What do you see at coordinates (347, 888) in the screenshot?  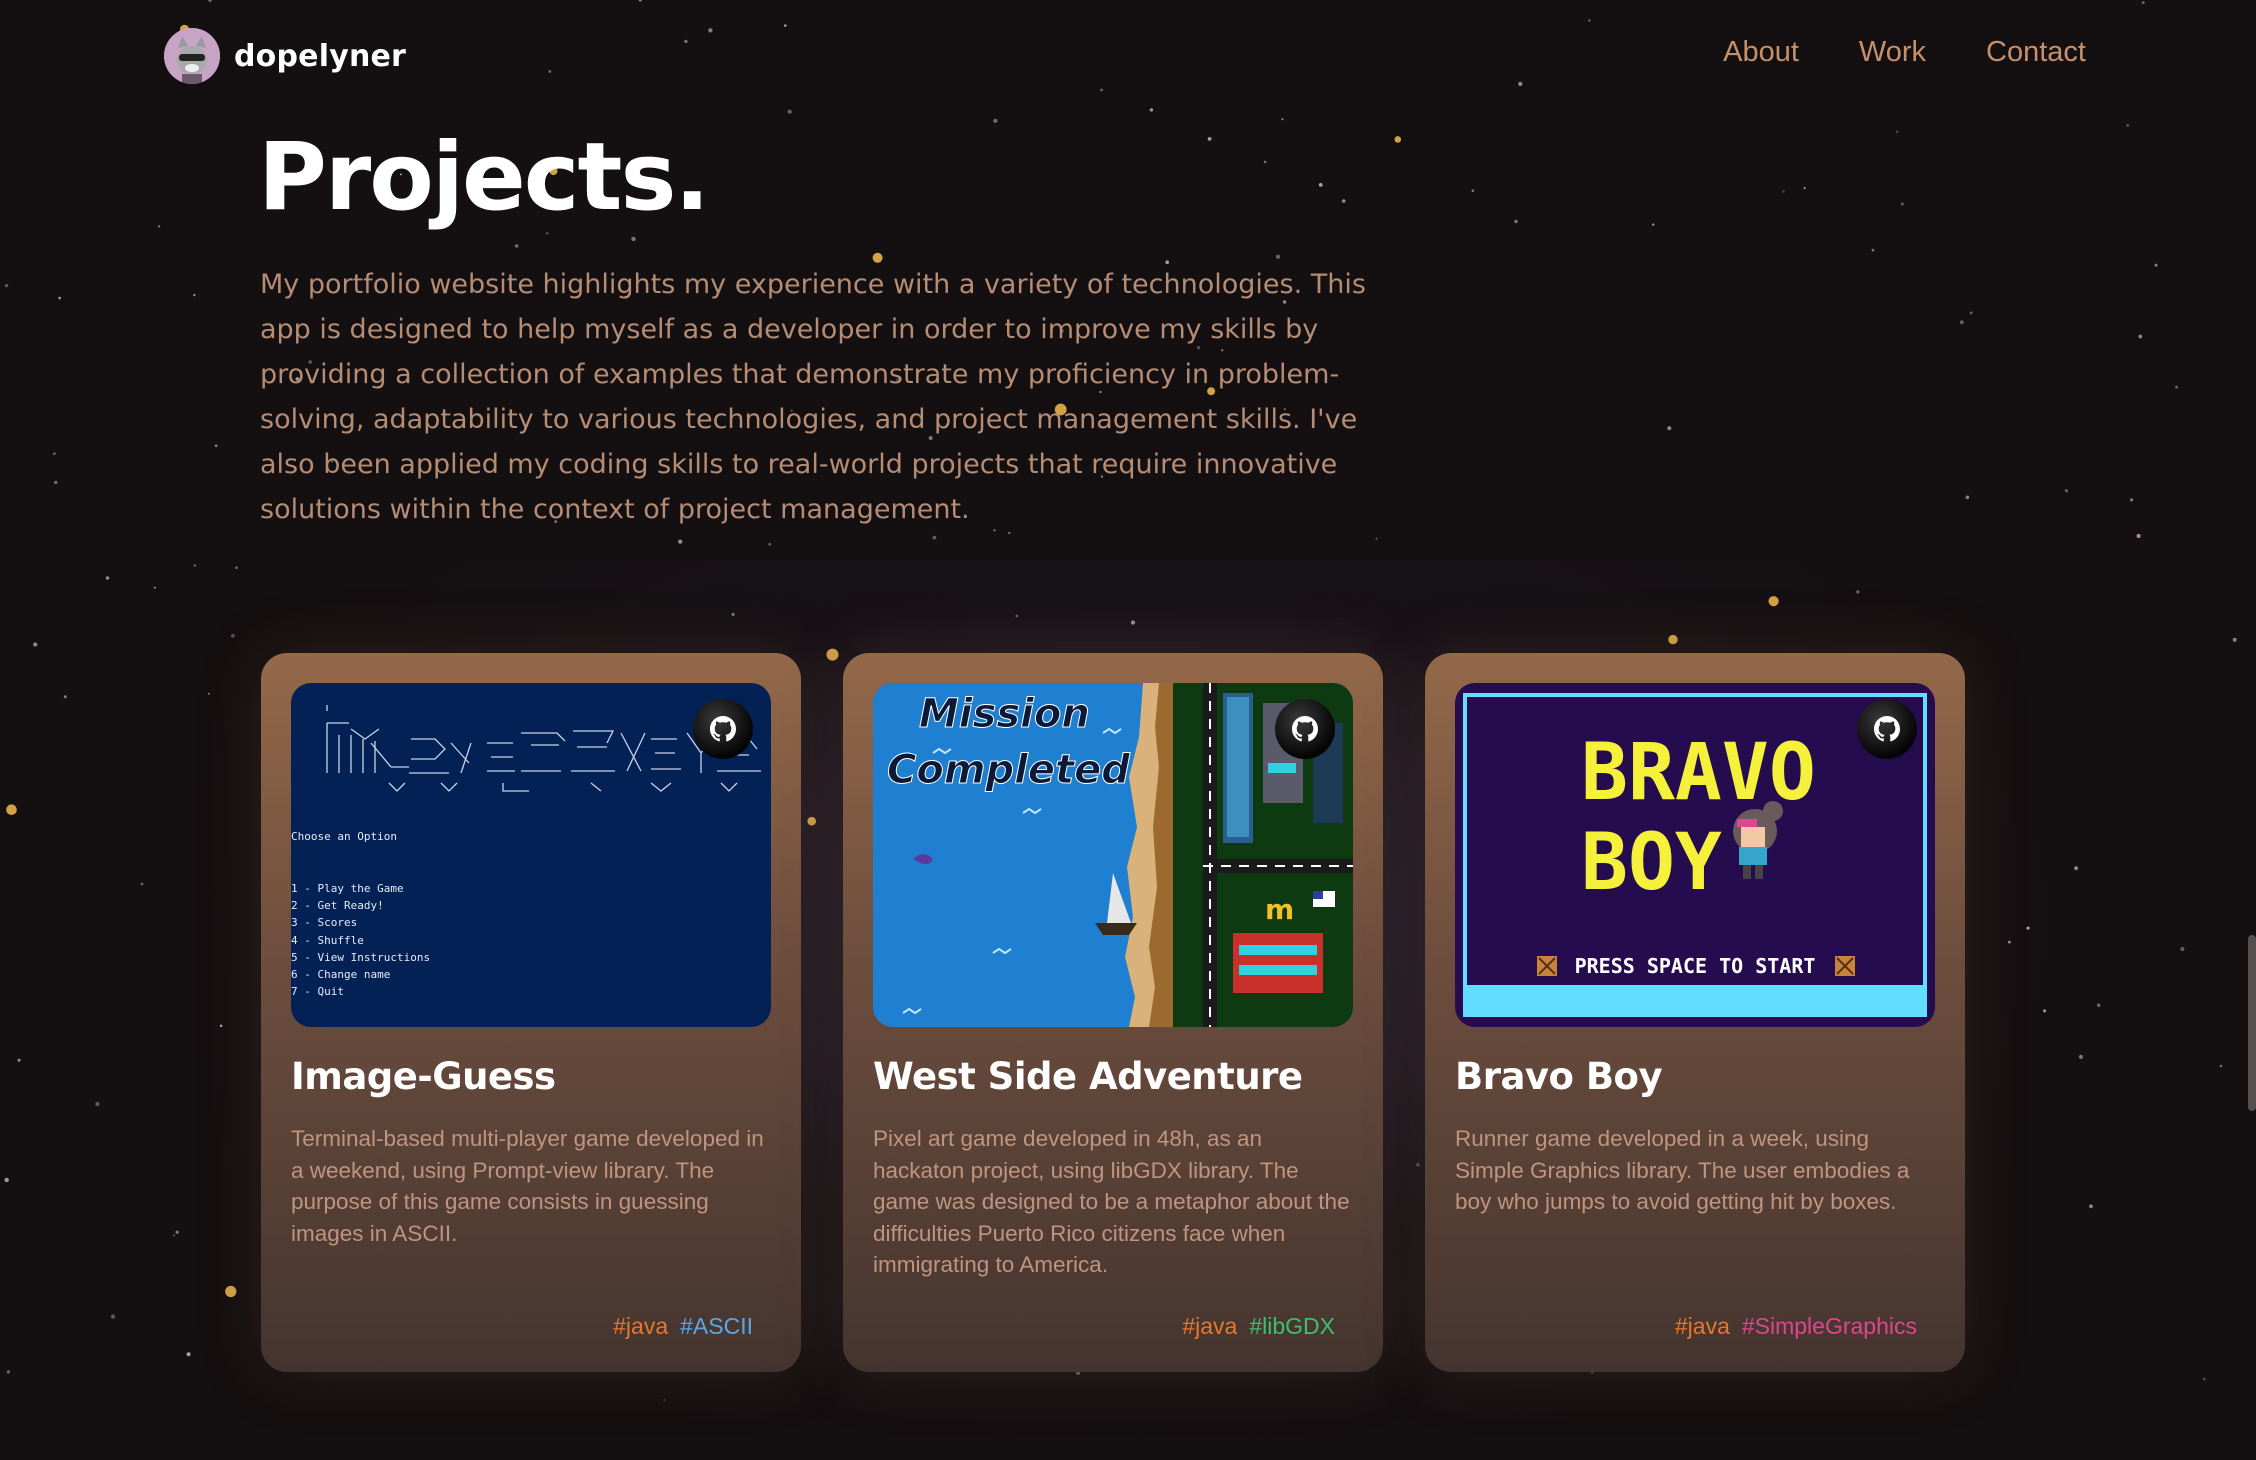 I see `svg-text: 1 - Play the Game` at bounding box center [347, 888].